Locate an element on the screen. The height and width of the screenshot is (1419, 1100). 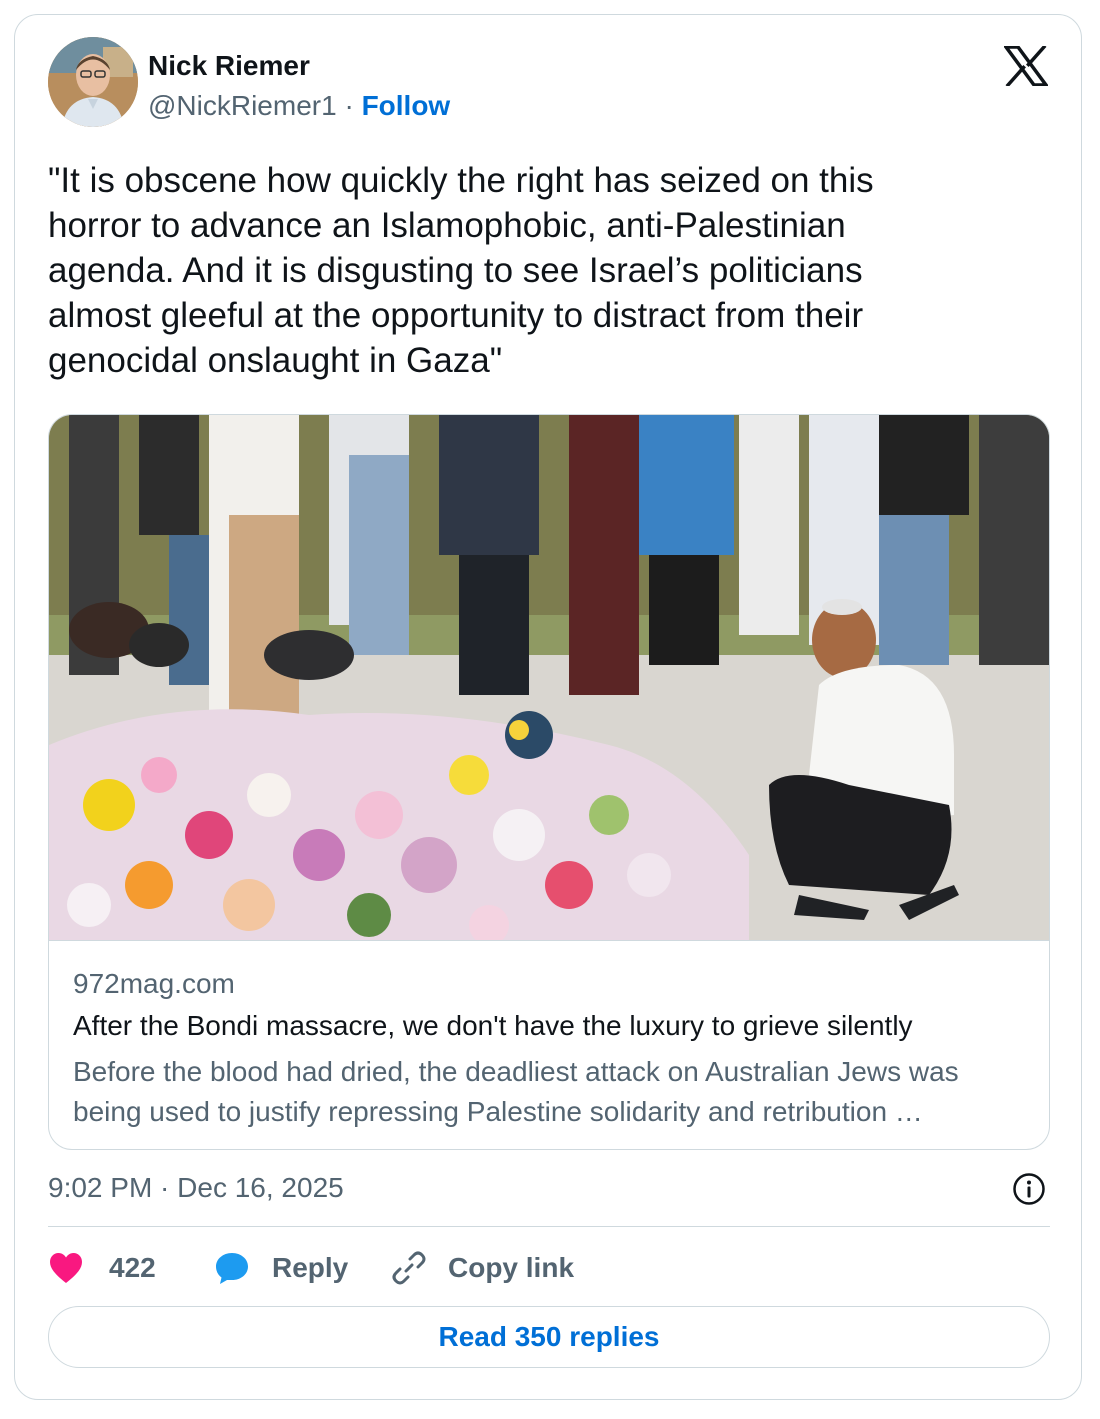
link-domain: 972mag.com is located at coordinates (154, 983).